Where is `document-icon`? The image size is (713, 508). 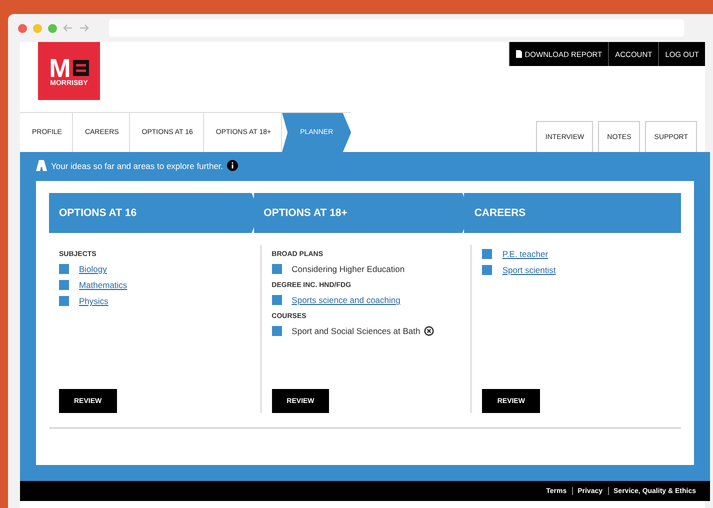
document-icon is located at coordinates (519, 54).